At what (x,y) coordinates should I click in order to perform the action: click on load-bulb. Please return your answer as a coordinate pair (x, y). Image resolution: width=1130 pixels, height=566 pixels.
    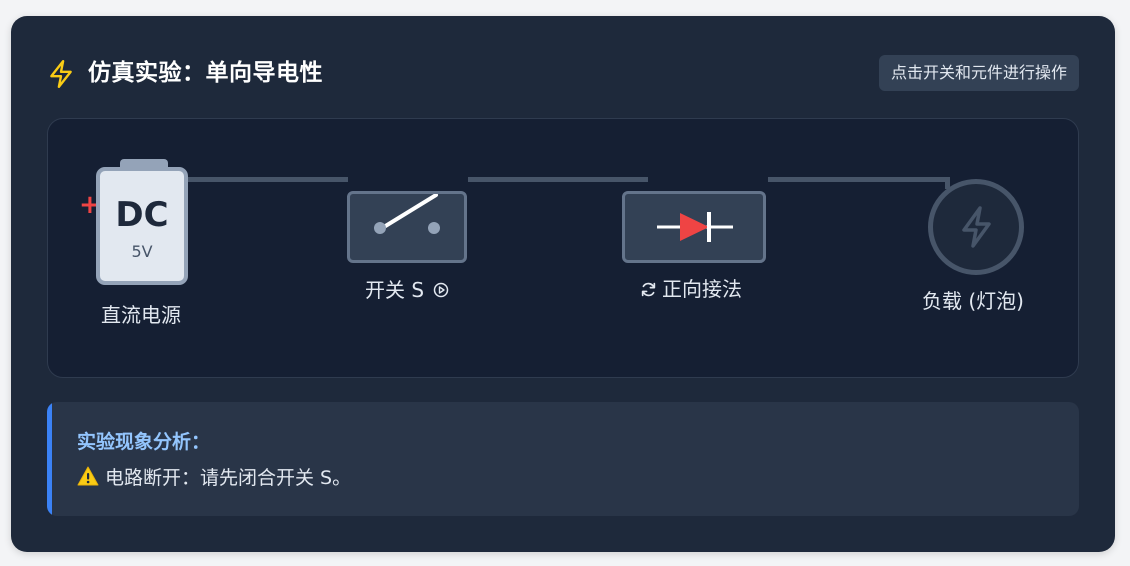
    Looking at the image, I should click on (976, 227).